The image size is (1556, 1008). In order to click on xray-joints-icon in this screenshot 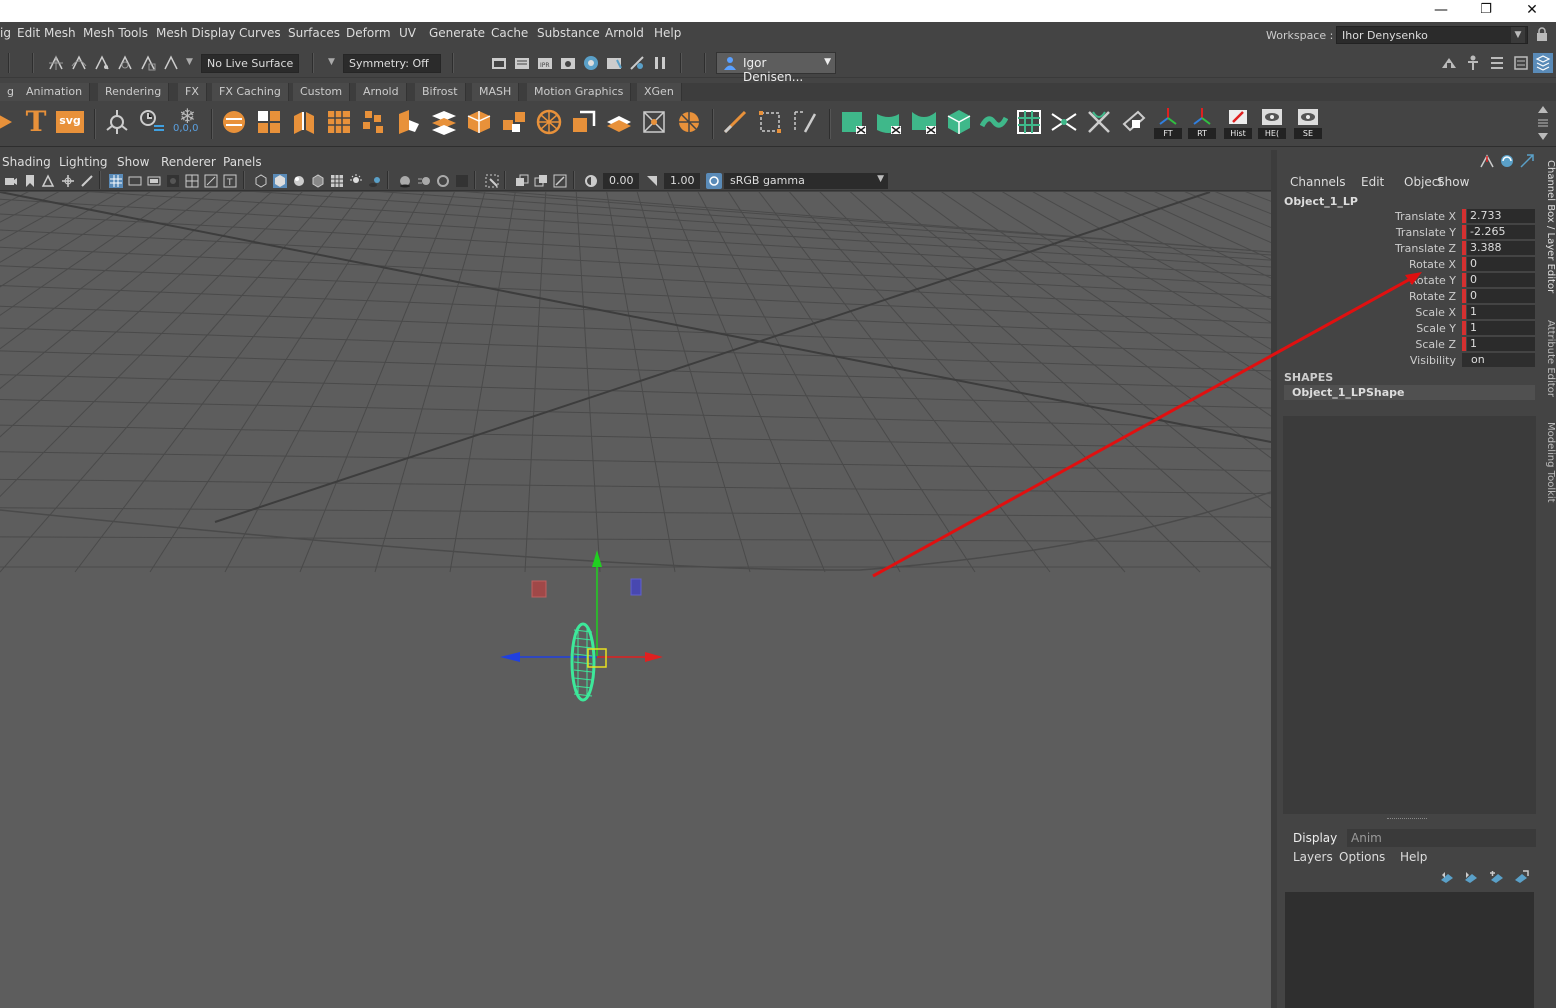, I will do `click(560, 181)`.